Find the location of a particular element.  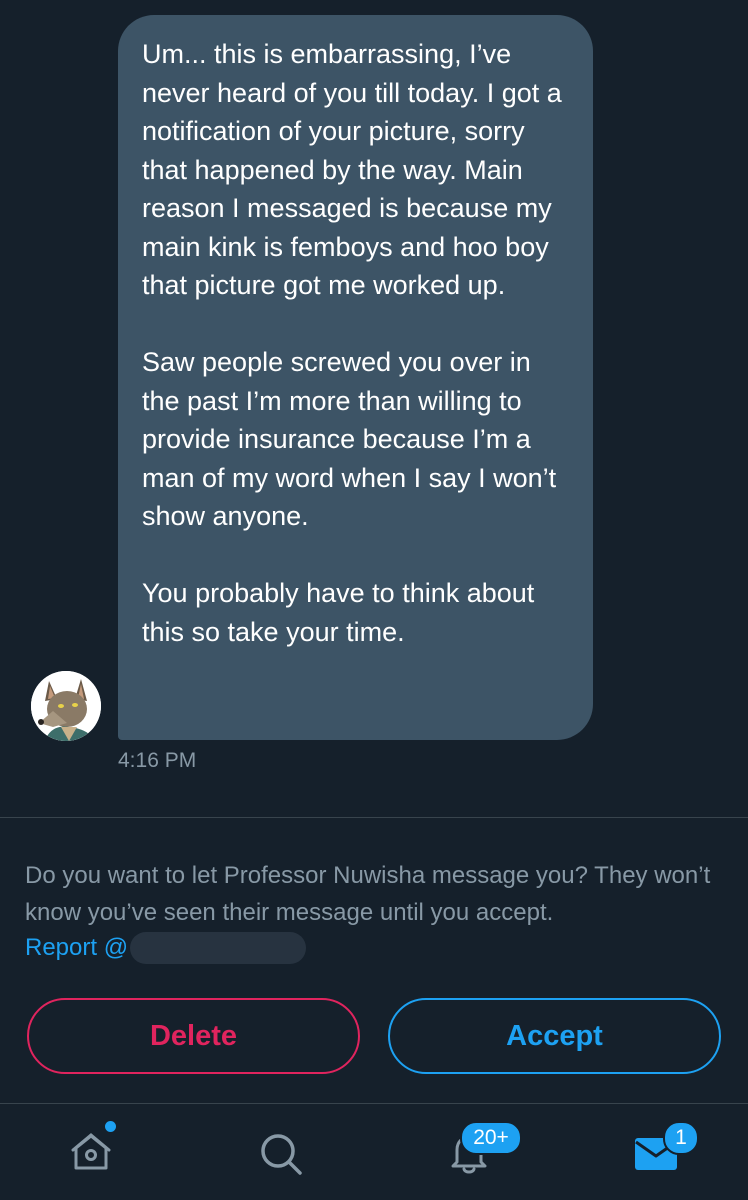

search-icon is located at coordinates (281, 1154).